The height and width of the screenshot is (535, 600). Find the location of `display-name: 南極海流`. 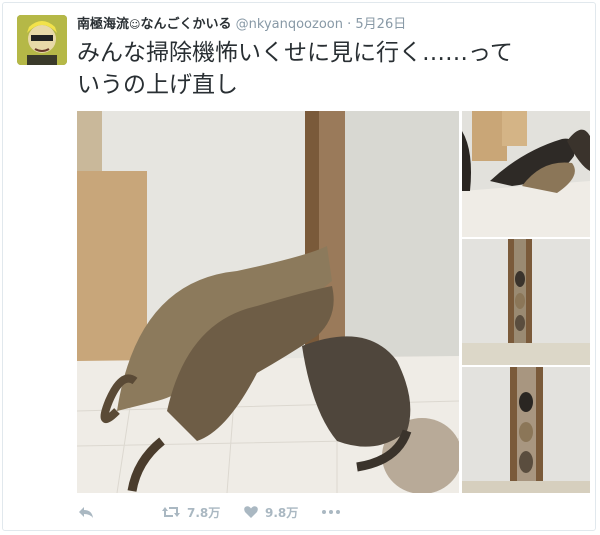

display-name: 南極海流 is located at coordinates (103, 24).